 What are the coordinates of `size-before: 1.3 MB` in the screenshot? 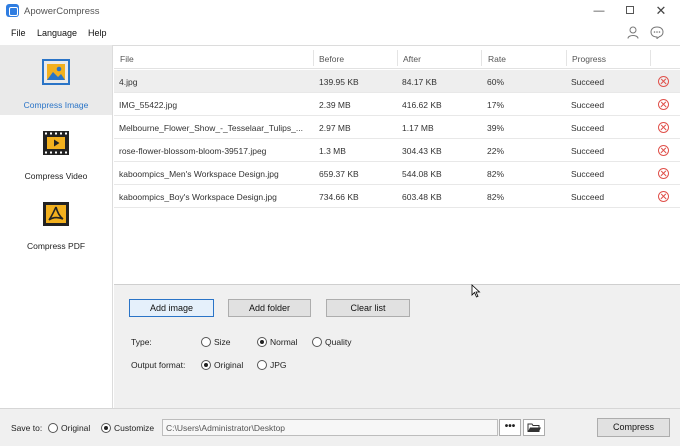 It's located at (332, 151).